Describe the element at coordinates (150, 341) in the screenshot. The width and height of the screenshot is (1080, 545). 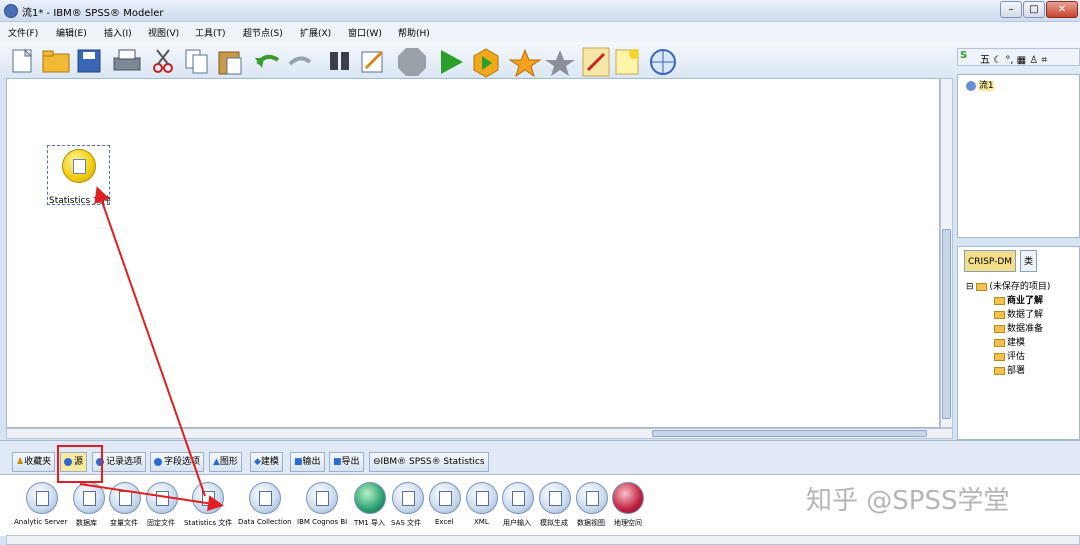
I see `arrow-to-canvas-node` at that location.